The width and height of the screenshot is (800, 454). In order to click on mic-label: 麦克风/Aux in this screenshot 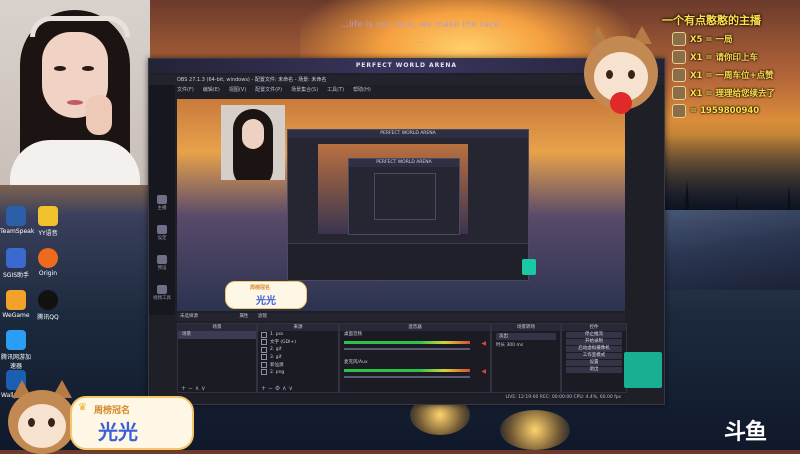, I will do `click(356, 362)`.